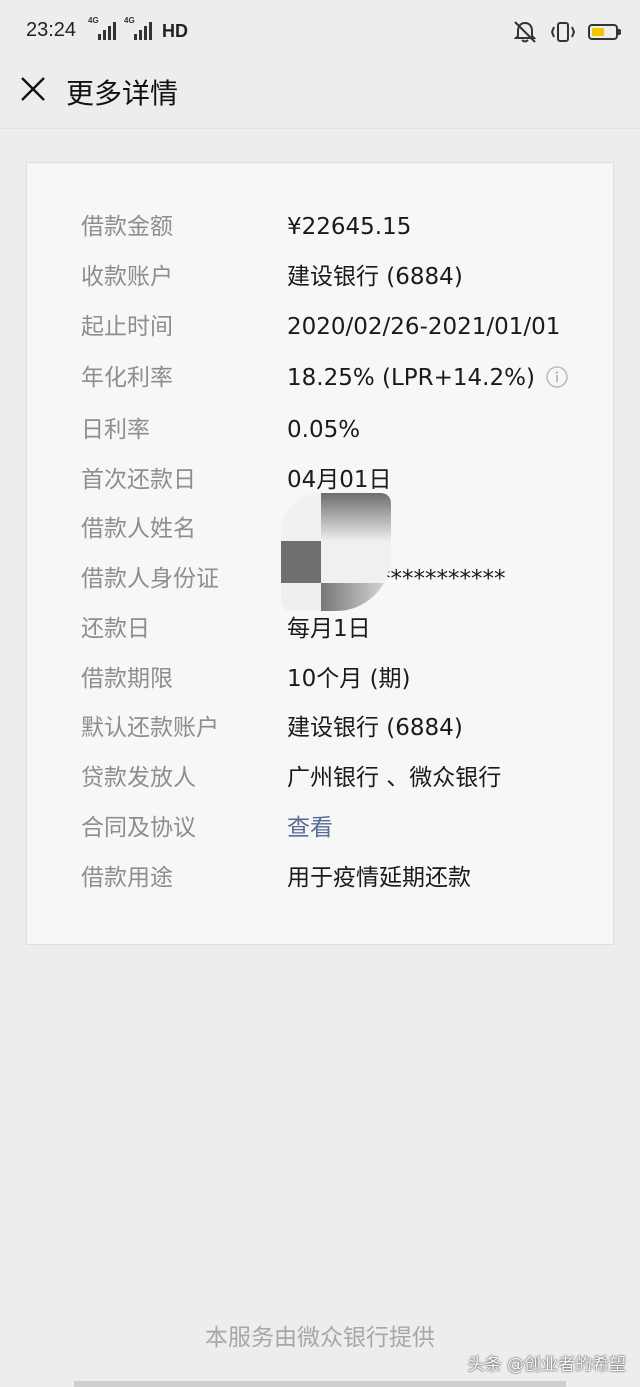 This screenshot has height=1387, width=640. Describe the element at coordinates (122, 93) in the screenshot. I see `page-title: 更多详情` at that location.